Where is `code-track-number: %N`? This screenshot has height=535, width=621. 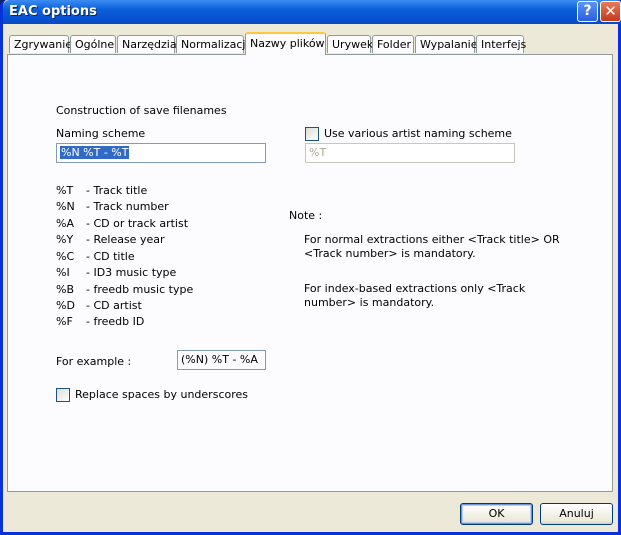
code-track-number: %N is located at coordinates (65, 206).